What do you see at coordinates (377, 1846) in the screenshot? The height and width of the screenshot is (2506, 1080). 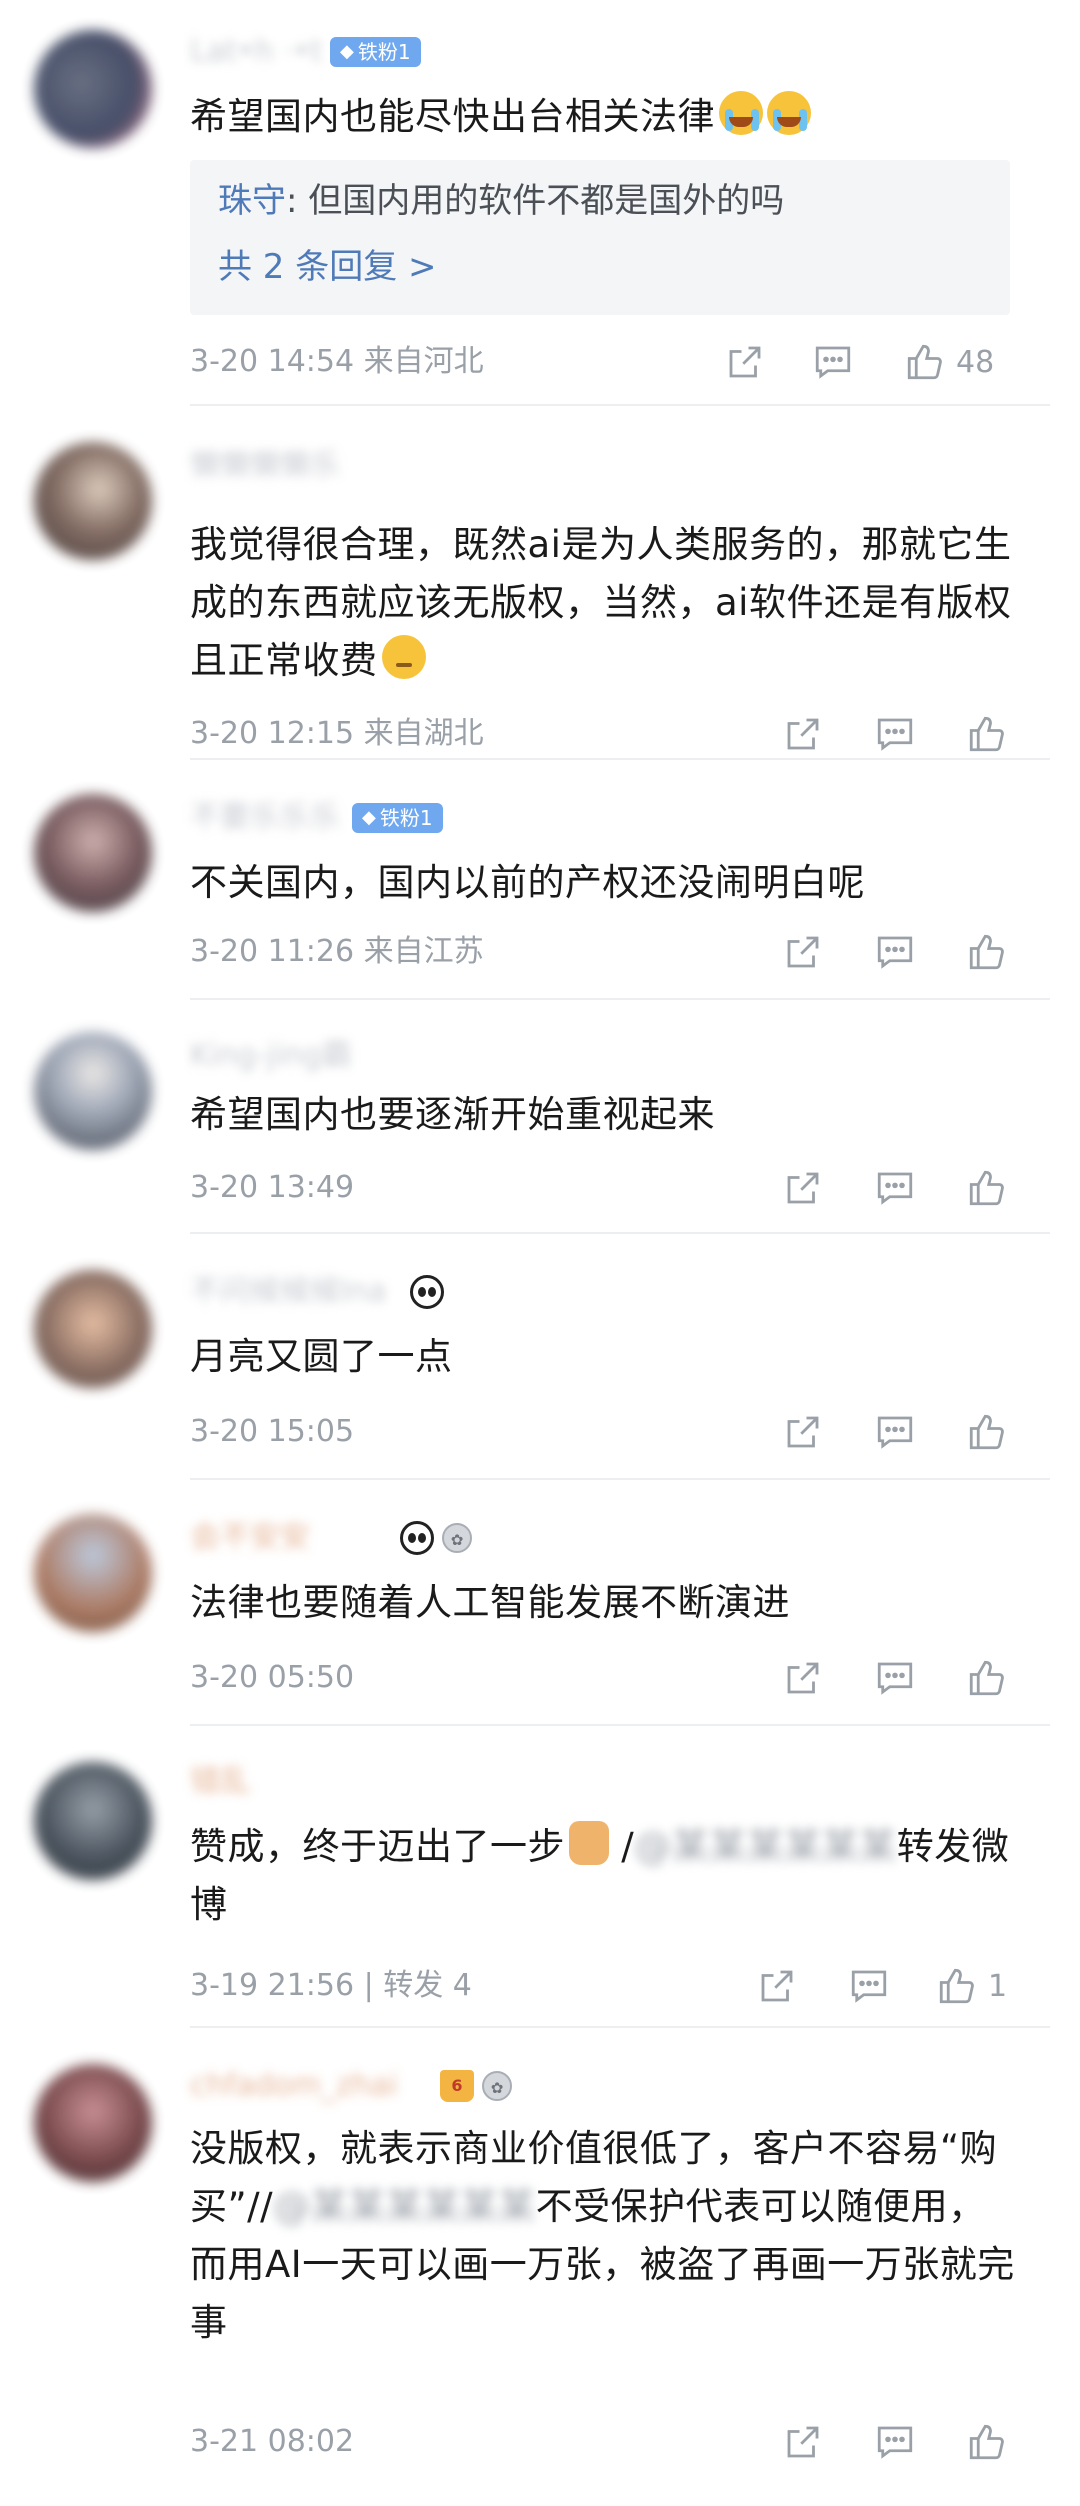 I see `comment-text-content: 赞成，终于迈出了一步` at bounding box center [377, 1846].